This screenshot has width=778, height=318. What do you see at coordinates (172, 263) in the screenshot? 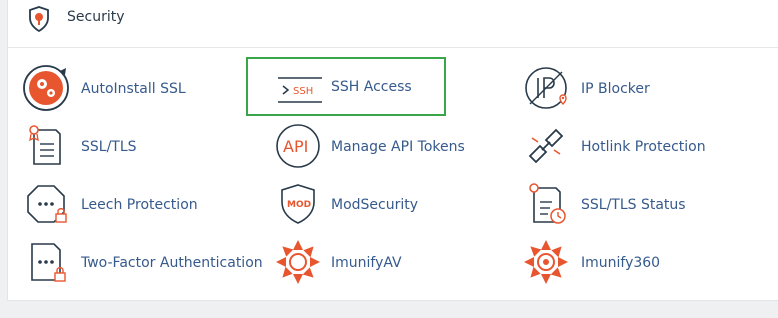
I see `two-factor-authentication-label: Two-Factor Authentication` at bounding box center [172, 263].